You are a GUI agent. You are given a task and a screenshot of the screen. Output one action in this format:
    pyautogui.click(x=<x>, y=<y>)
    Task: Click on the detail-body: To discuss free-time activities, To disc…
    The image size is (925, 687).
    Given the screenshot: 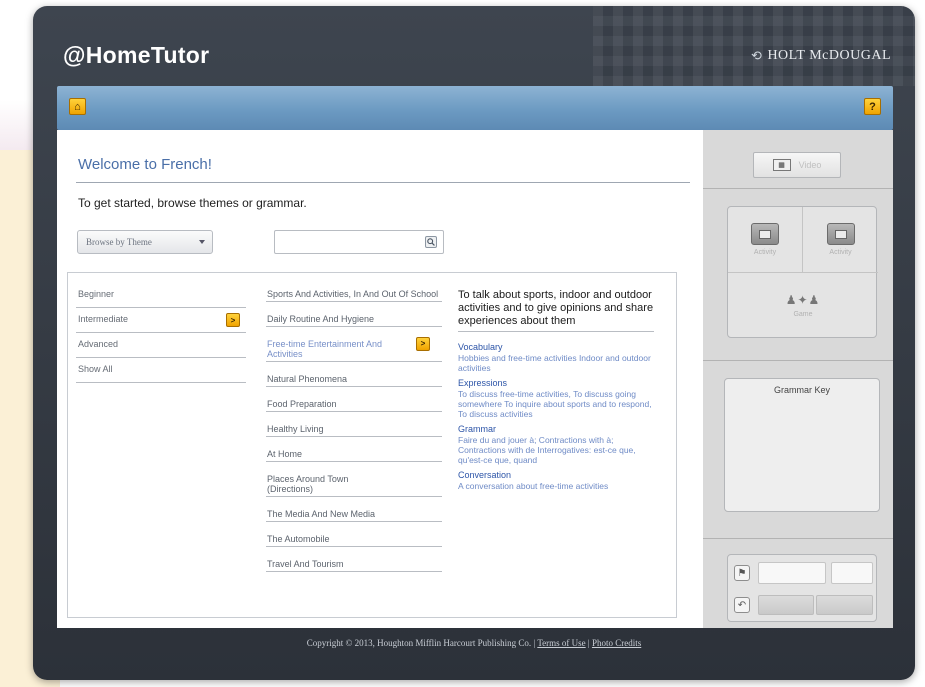 What is the action you would take?
    pyautogui.click(x=555, y=404)
    